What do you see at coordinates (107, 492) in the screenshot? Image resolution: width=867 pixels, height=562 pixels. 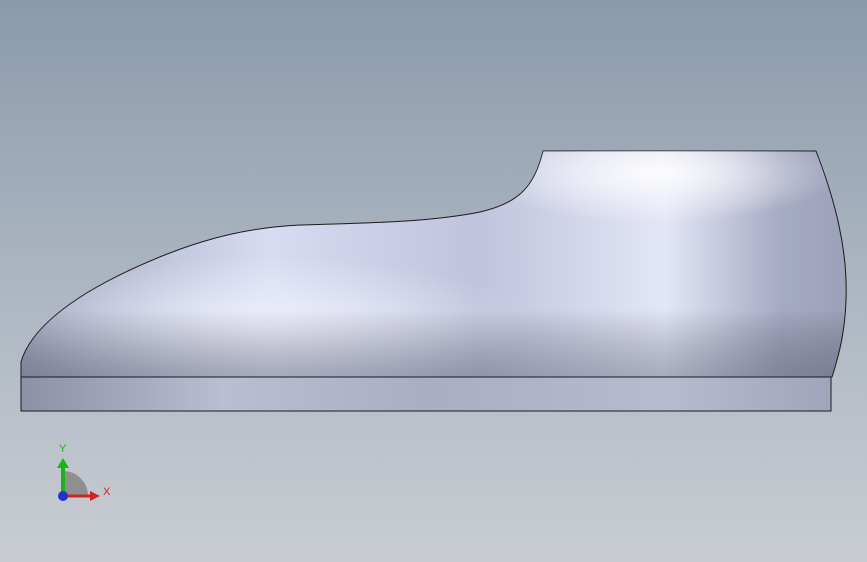 I see `x-axis-label: X` at bounding box center [107, 492].